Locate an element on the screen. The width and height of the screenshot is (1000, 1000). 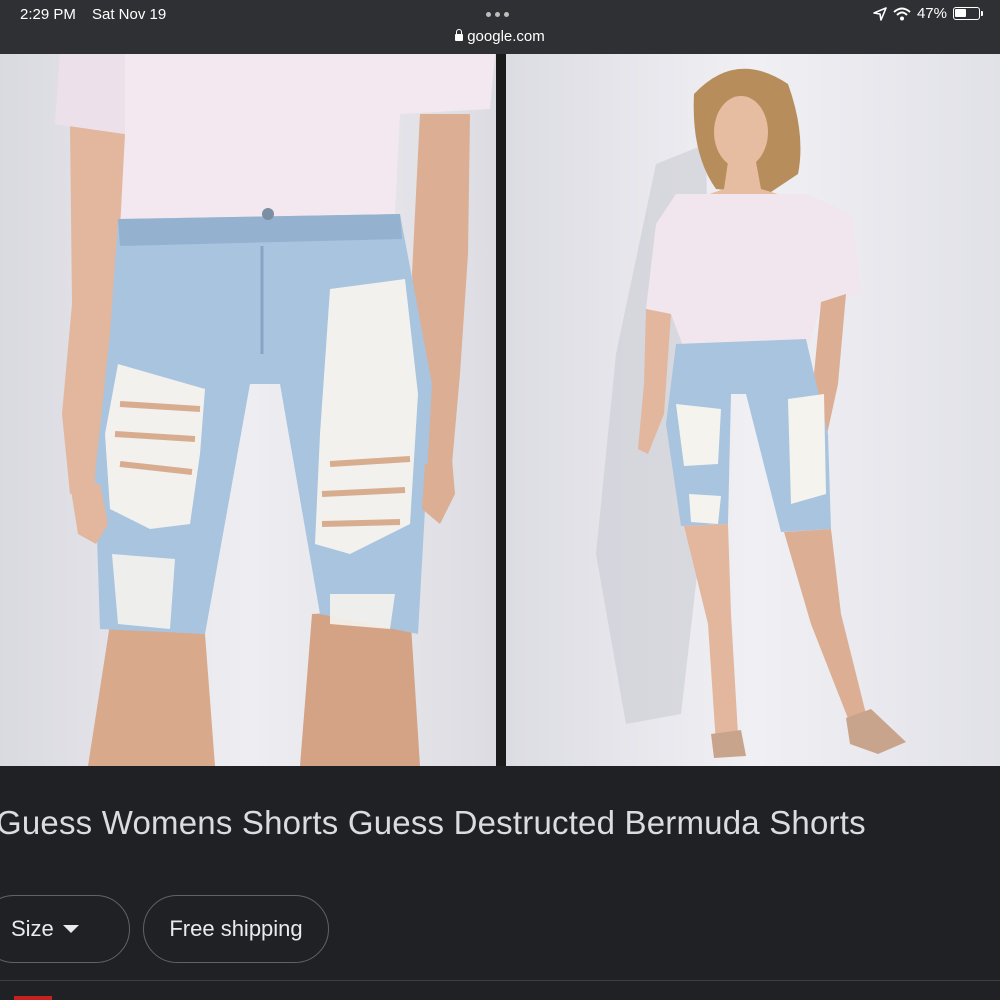
size-filter-chip: Size is located at coordinates (65, 929).